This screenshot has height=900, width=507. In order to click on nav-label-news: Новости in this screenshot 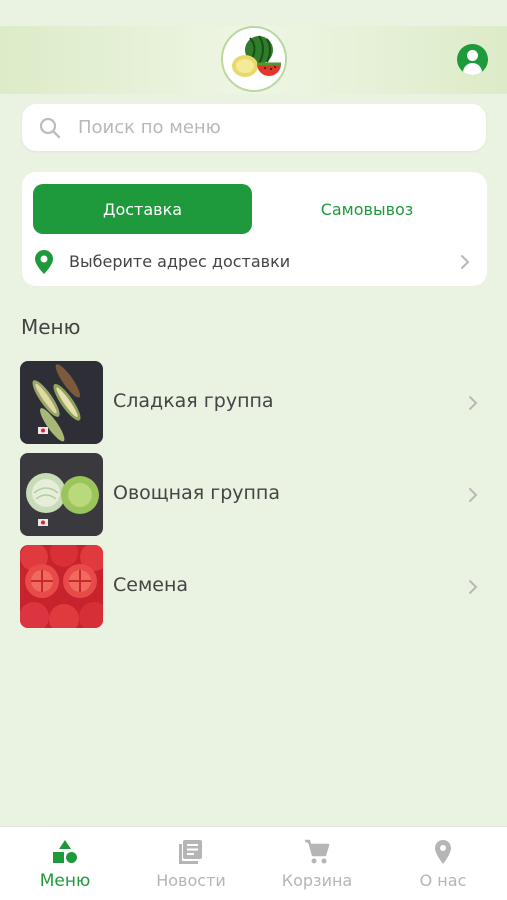, I will do `click(191, 880)`.